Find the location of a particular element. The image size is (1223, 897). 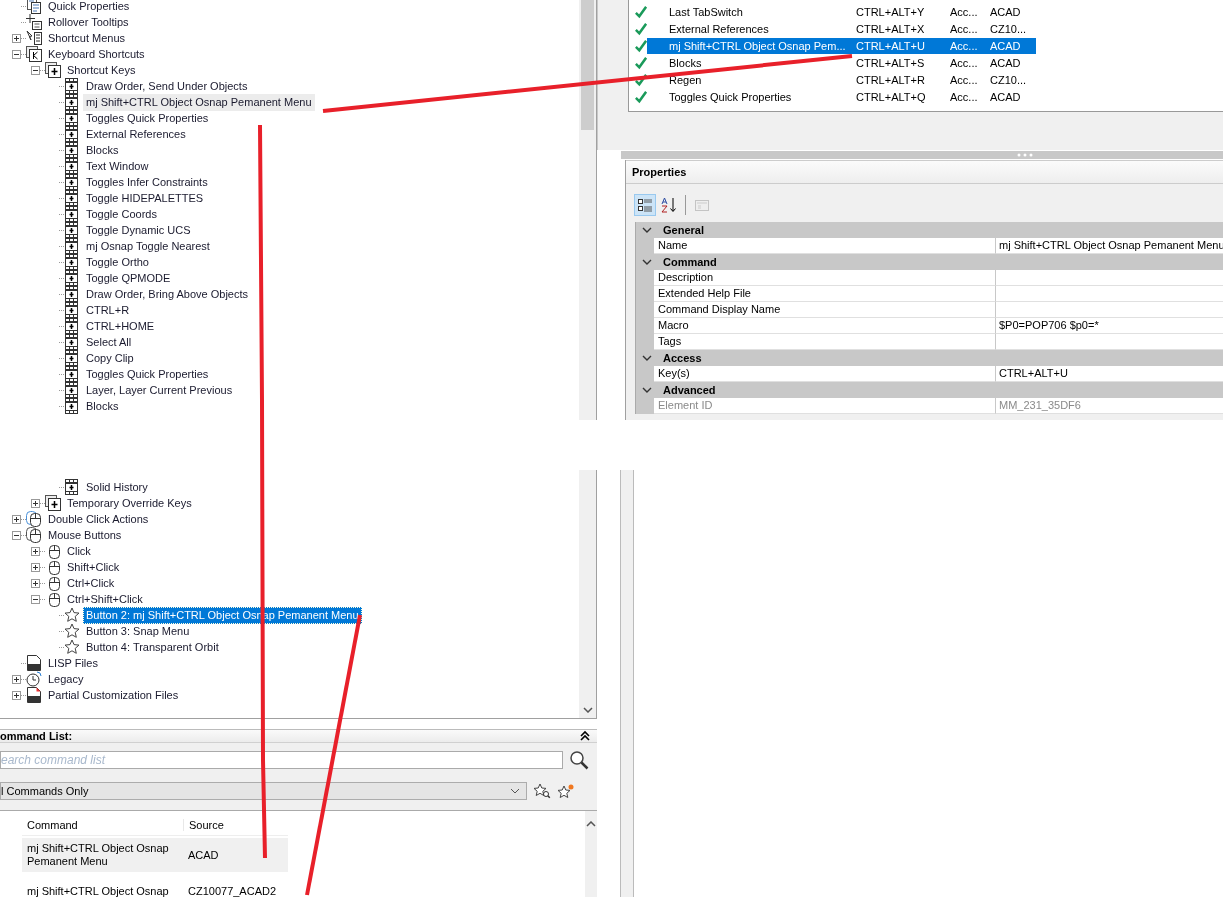

panel-title: ommand List: is located at coordinates (36, 736).